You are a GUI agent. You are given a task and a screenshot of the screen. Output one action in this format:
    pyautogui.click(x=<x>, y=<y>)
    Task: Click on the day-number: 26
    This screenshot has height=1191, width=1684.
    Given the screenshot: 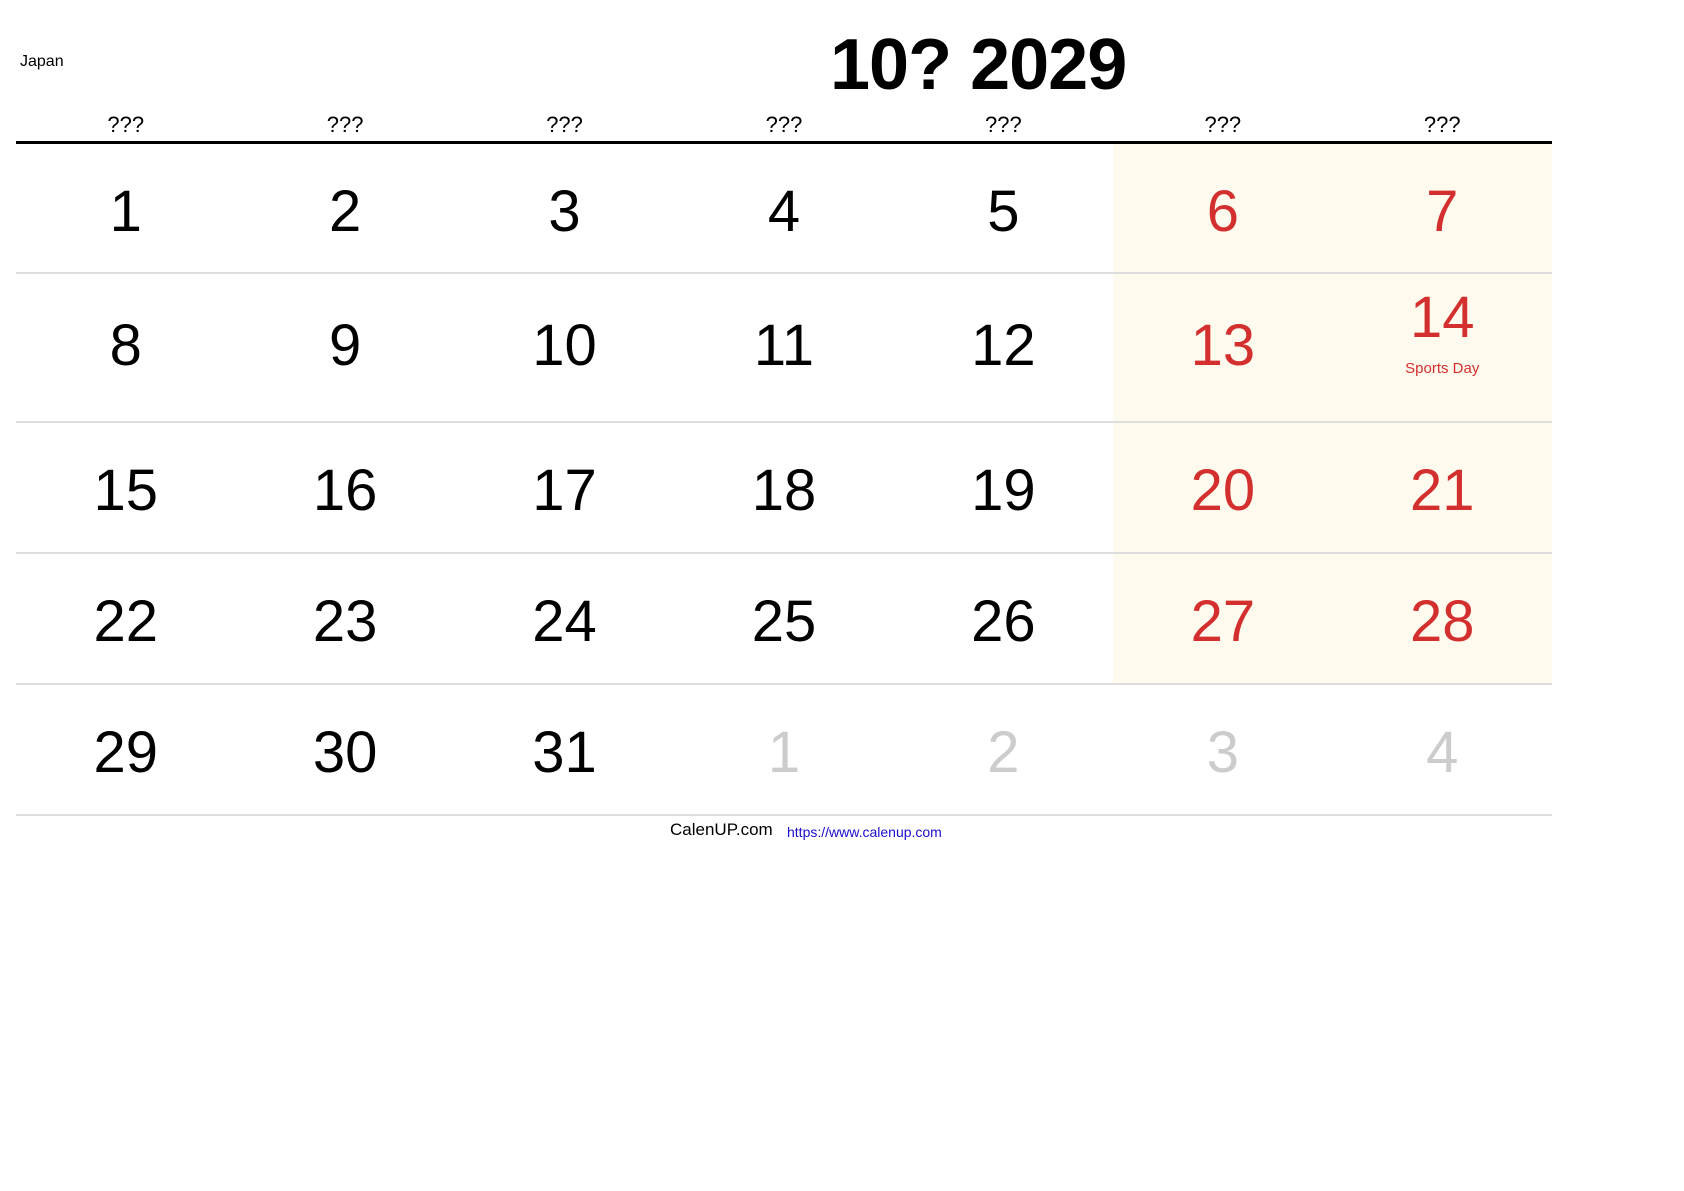 What is the action you would take?
    pyautogui.click(x=1003, y=621)
    